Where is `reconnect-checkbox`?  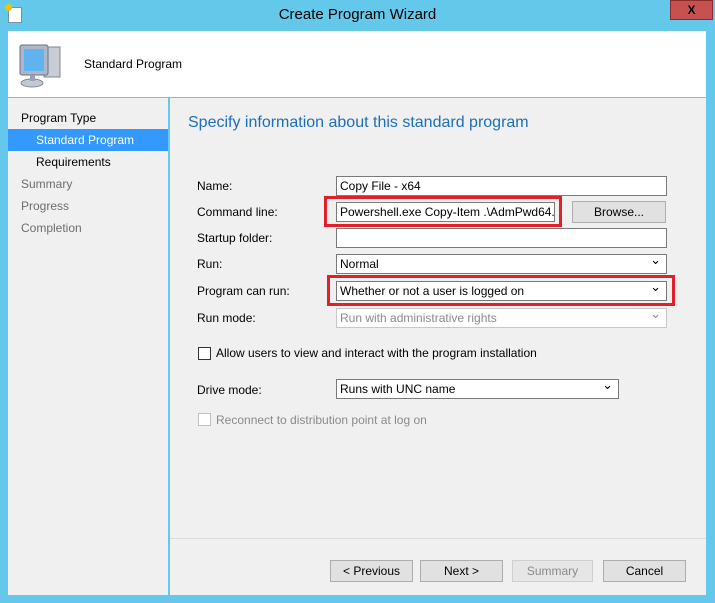
reconnect-checkbox is located at coordinates (204, 419).